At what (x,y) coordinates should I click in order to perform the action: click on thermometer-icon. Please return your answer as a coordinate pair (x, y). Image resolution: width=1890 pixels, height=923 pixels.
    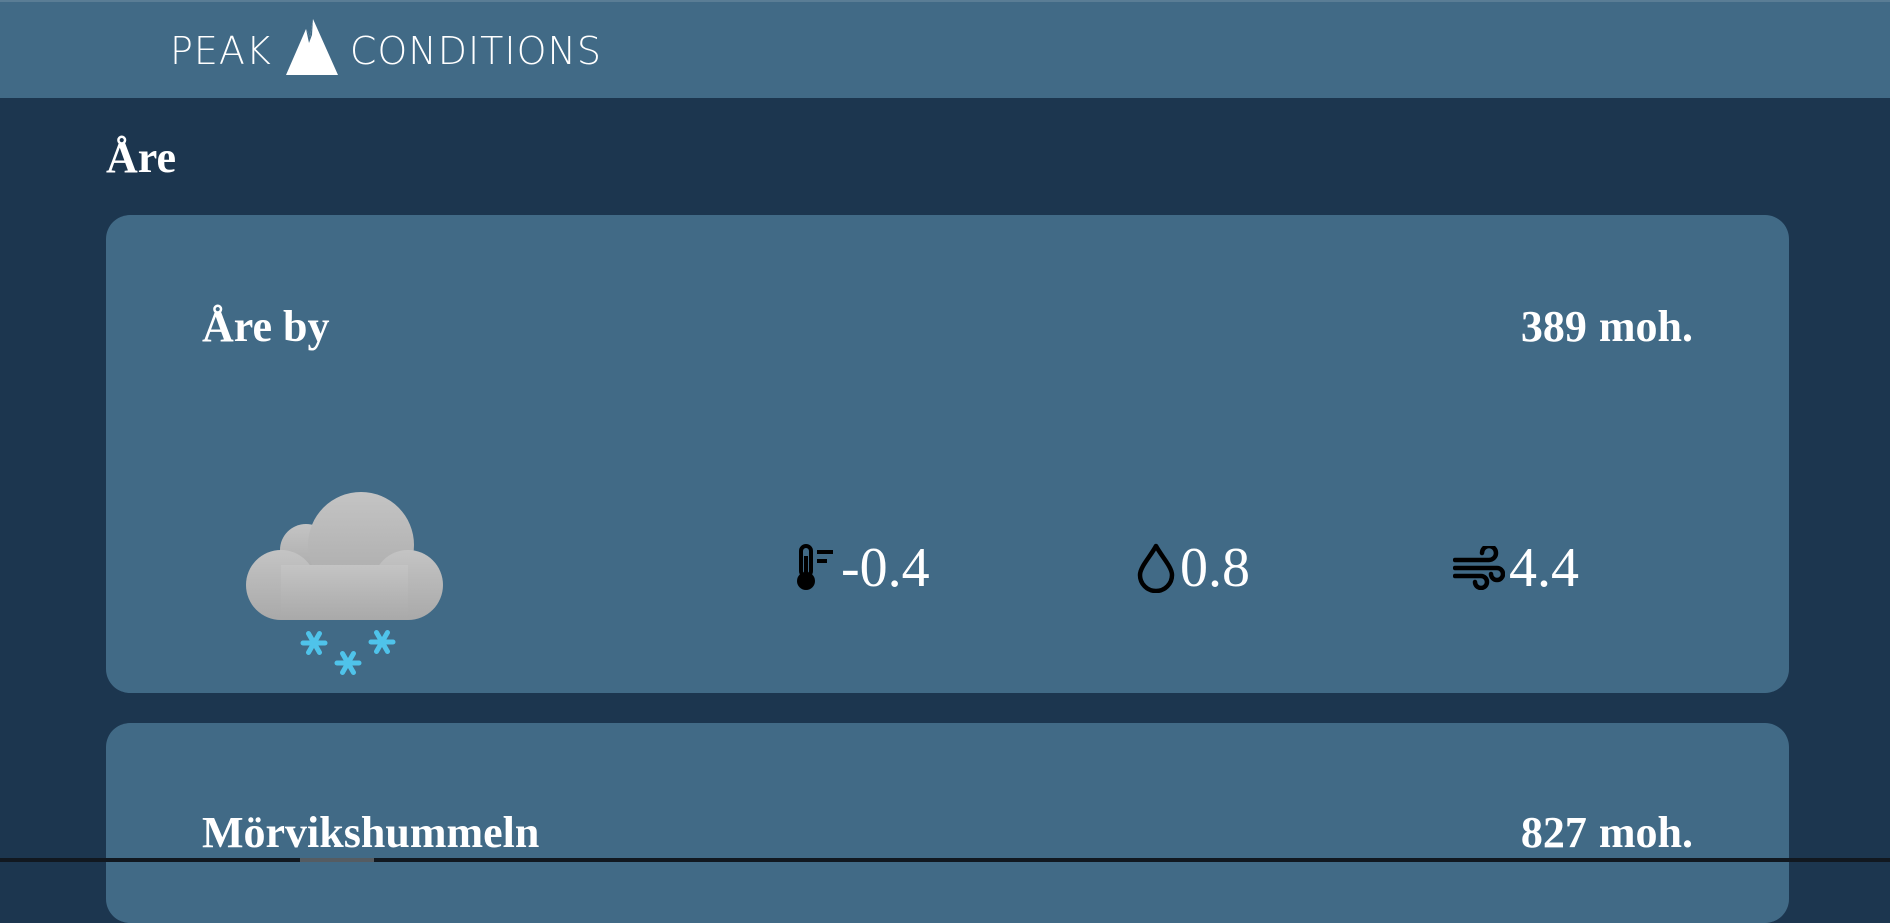
    Looking at the image, I should click on (814, 568).